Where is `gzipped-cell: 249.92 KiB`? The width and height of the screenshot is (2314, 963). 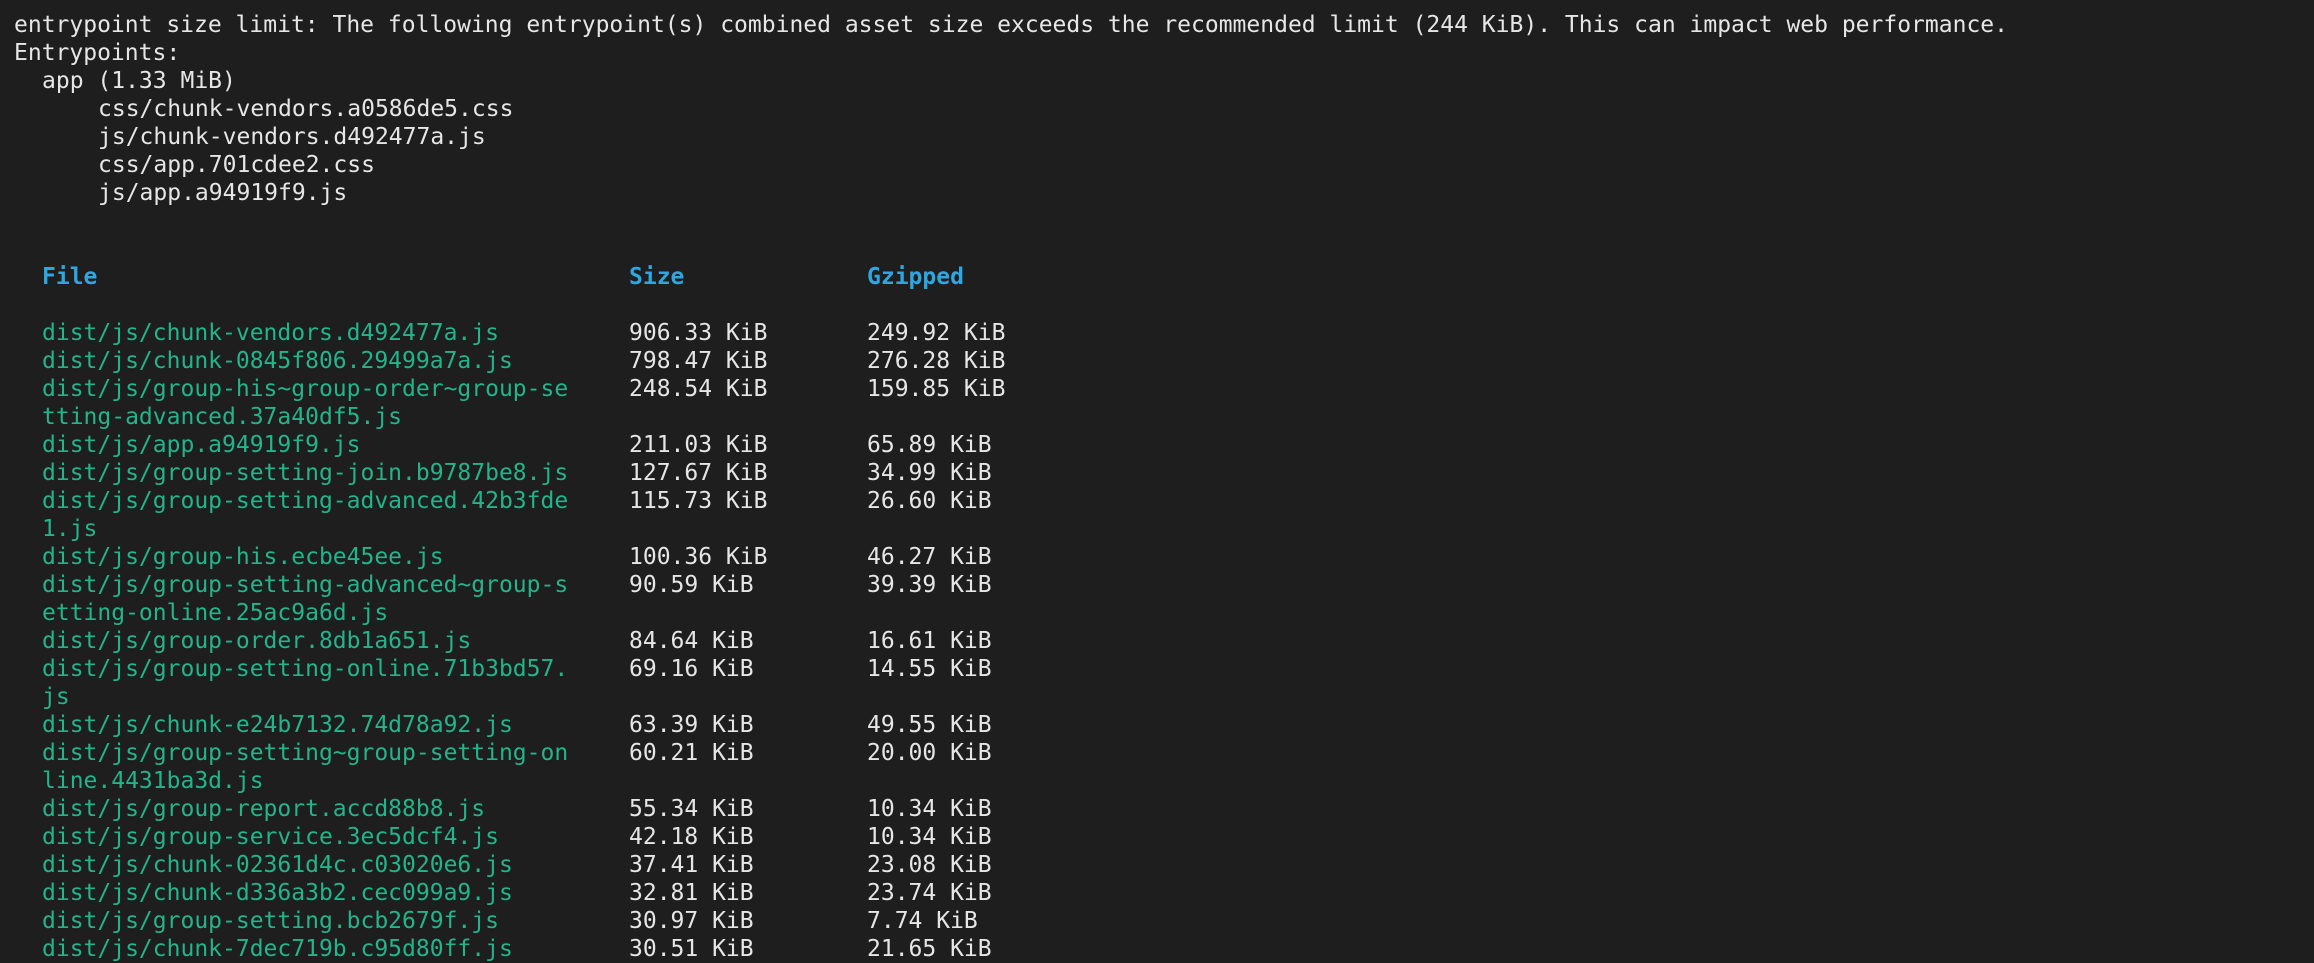
gzipped-cell: 249.92 KiB is located at coordinates (936, 333).